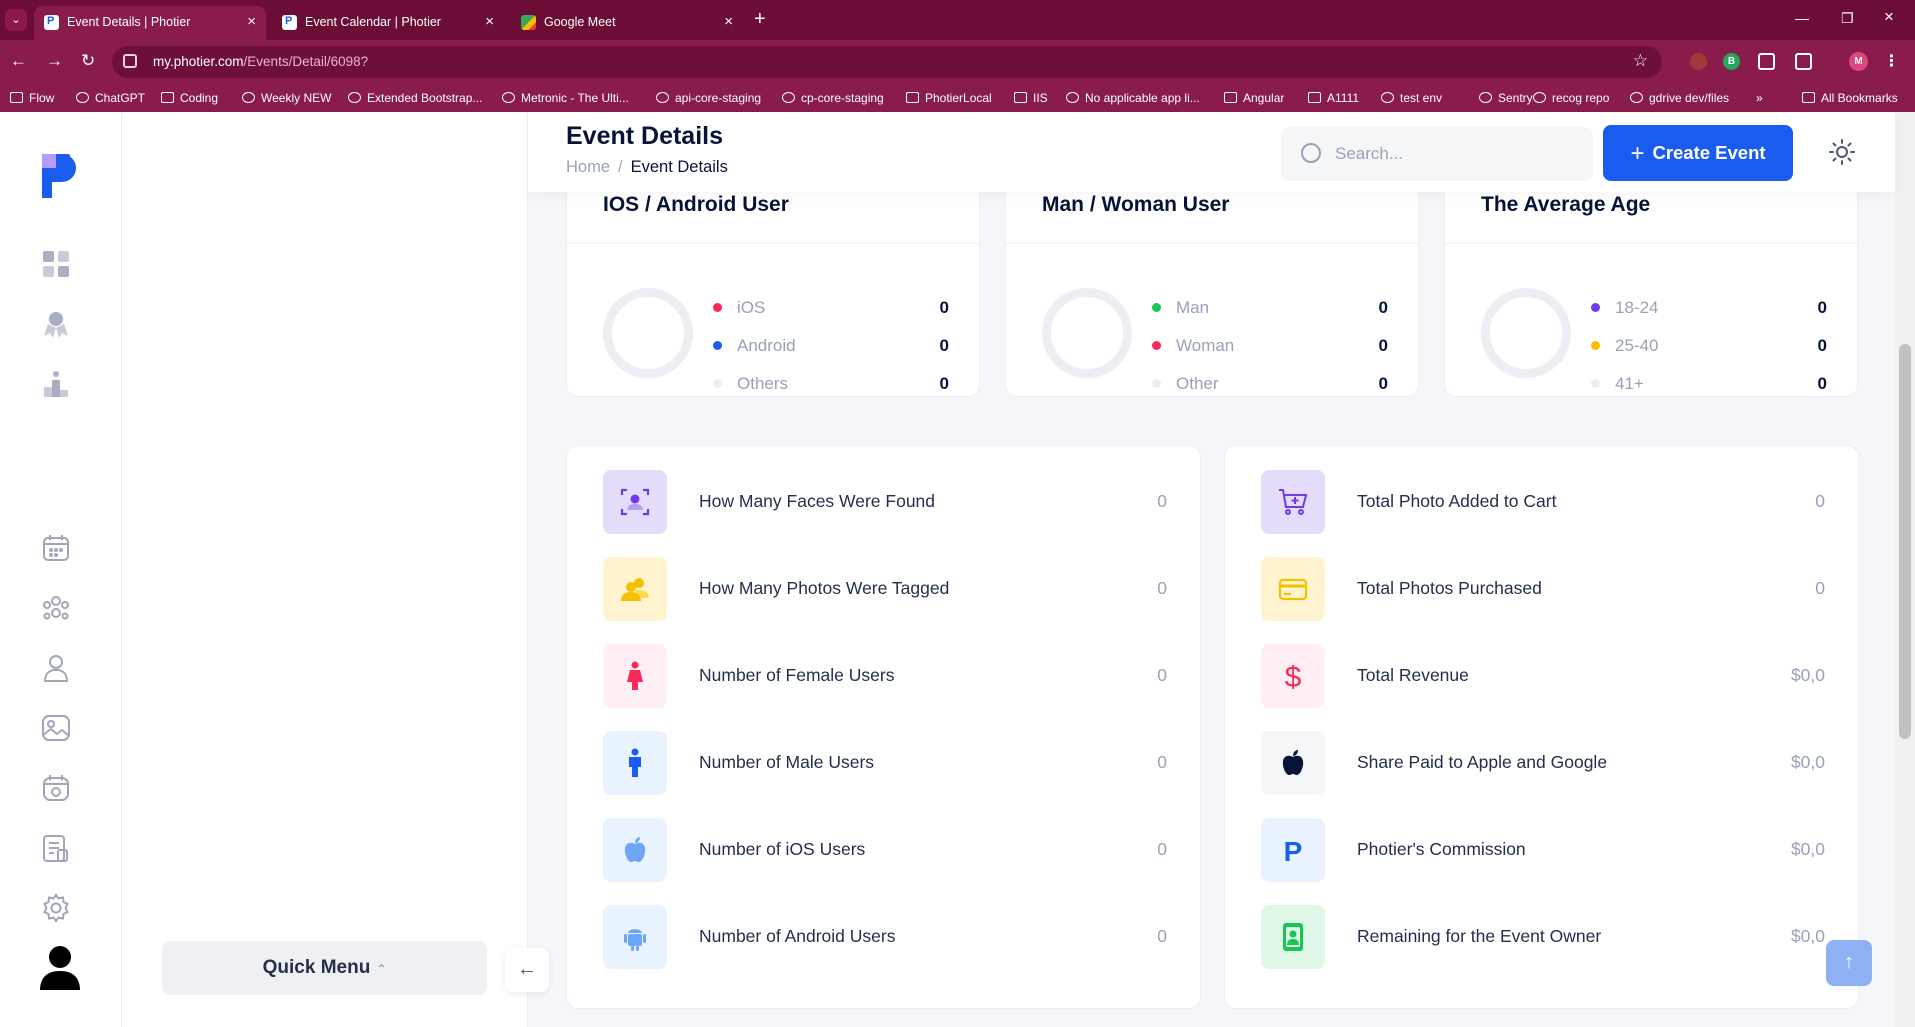  Describe the element at coordinates (130, 61) in the screenshot. I see `site-settings-icon` at that location.